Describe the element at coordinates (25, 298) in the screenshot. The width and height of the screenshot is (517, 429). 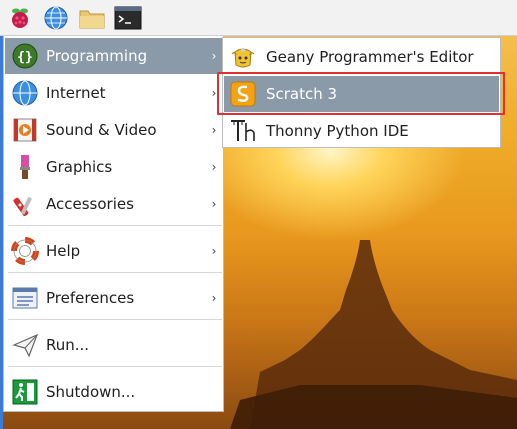
I see `preferences-icon` at that location.